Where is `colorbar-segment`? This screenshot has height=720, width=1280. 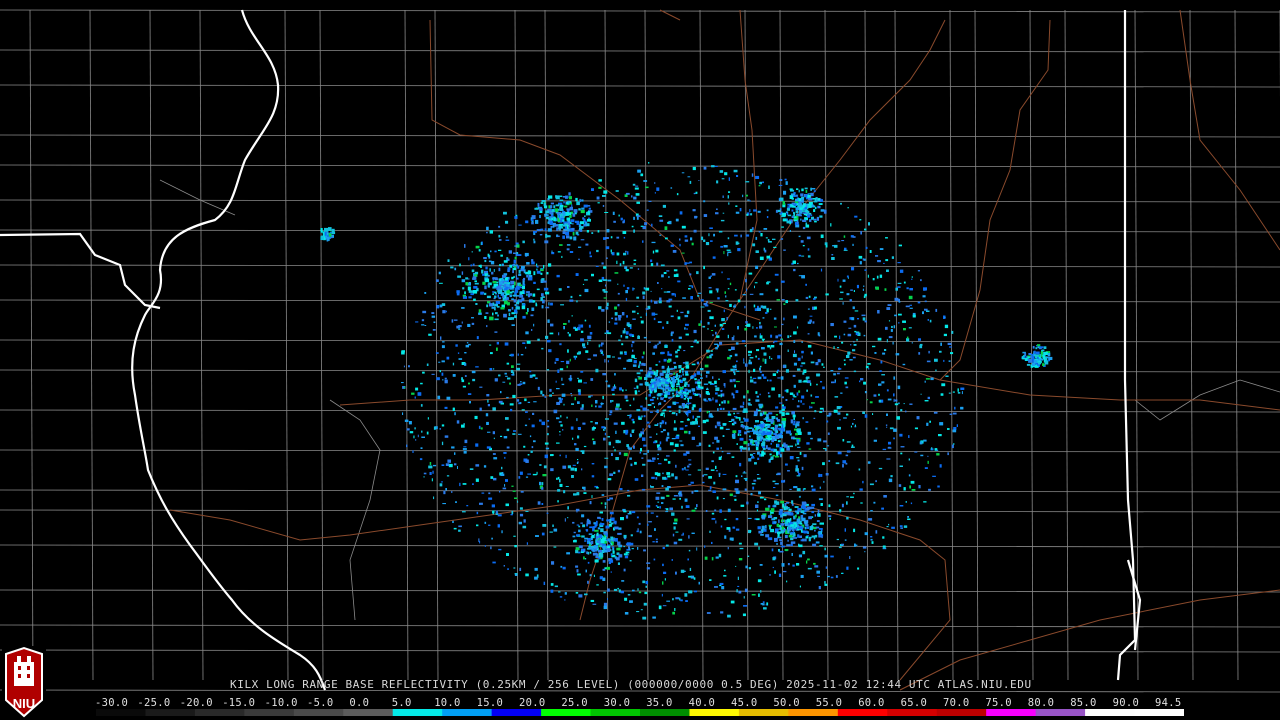
colorbar-segment is located at coordinates (417, 712).